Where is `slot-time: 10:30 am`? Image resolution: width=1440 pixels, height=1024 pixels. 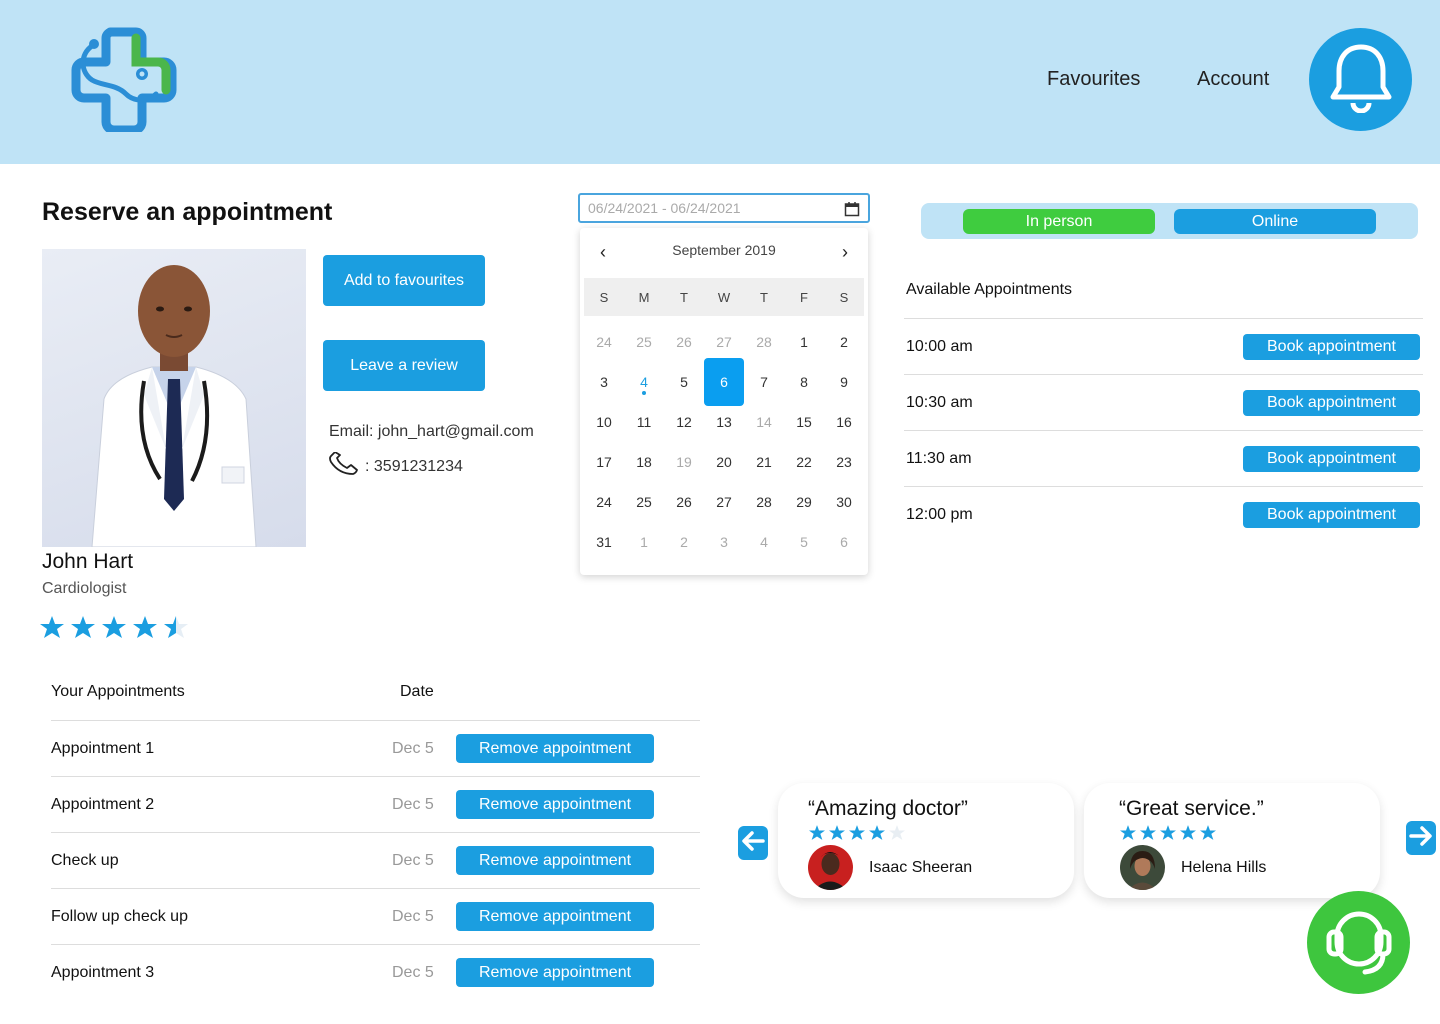 slot-time: 10:30 am is located at coordinates (939, 402).